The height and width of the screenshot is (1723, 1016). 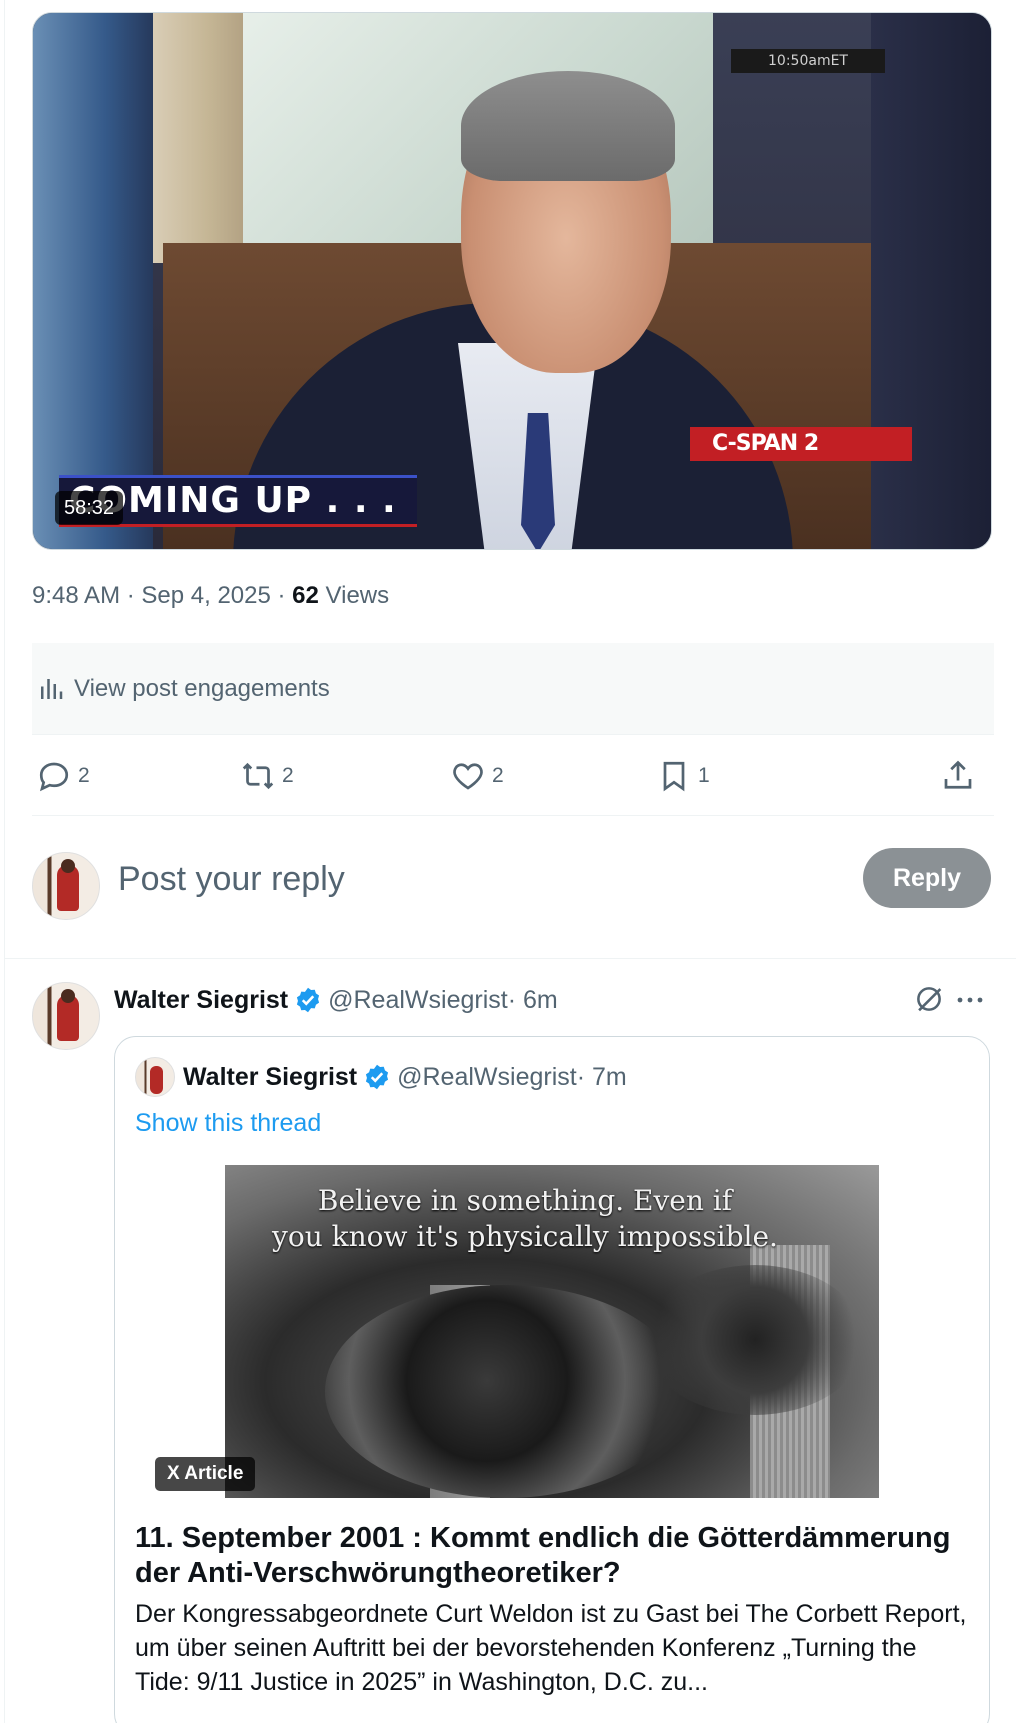 What do you see at coordinates (155, 1077) in the screenshot?
I see `quoted-avatar` at bounding box center [155, 1077].